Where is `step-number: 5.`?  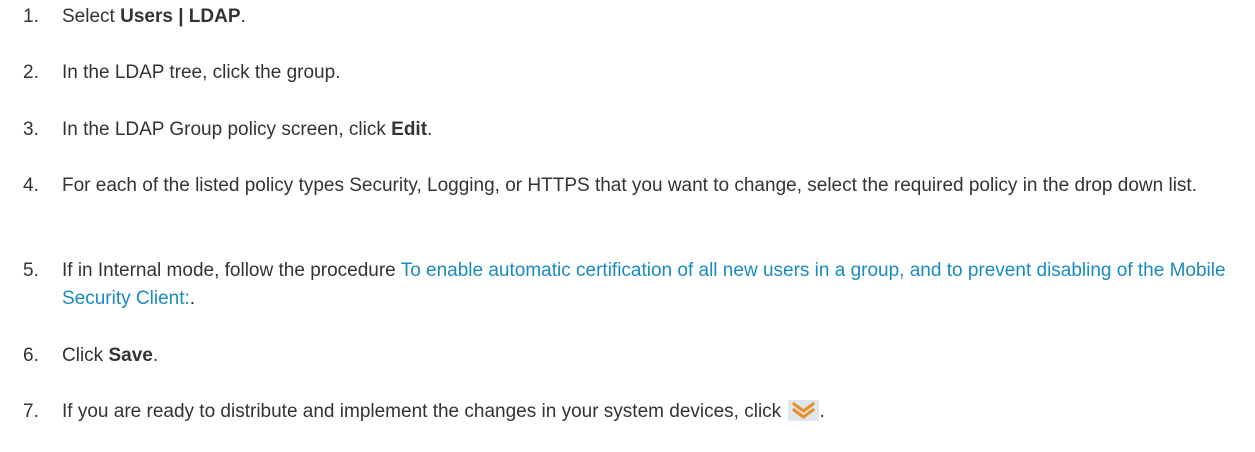 step-number: 5. is located at coordinates (31, 270).